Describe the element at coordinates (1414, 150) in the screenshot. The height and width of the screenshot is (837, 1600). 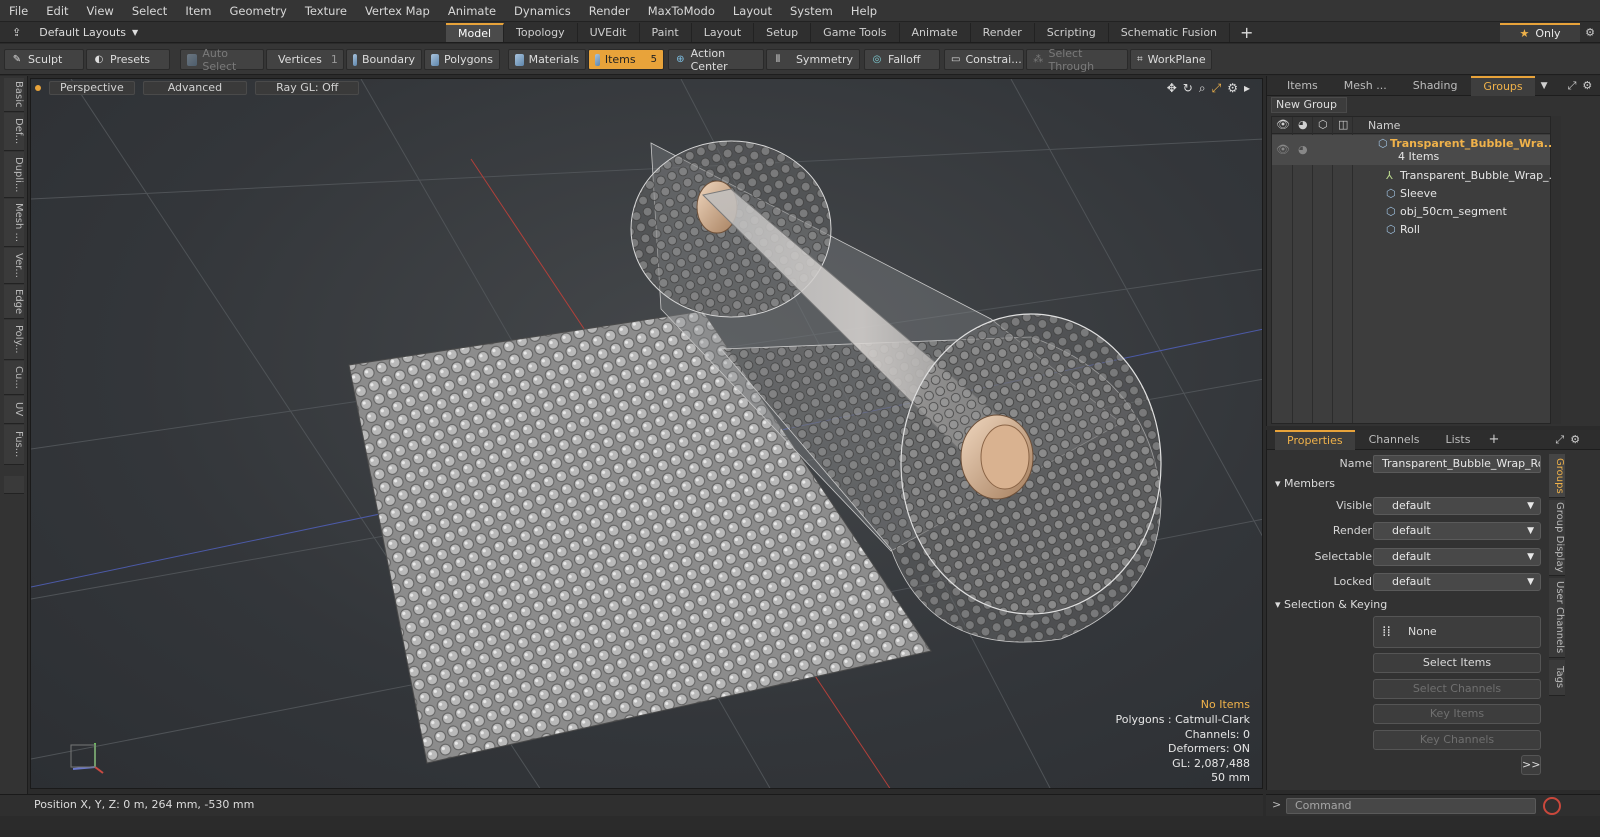
I see `tree-group-row: 👁 ◕ ⬡ Transparent_Bubble_Wra... 4 Items` at that location.